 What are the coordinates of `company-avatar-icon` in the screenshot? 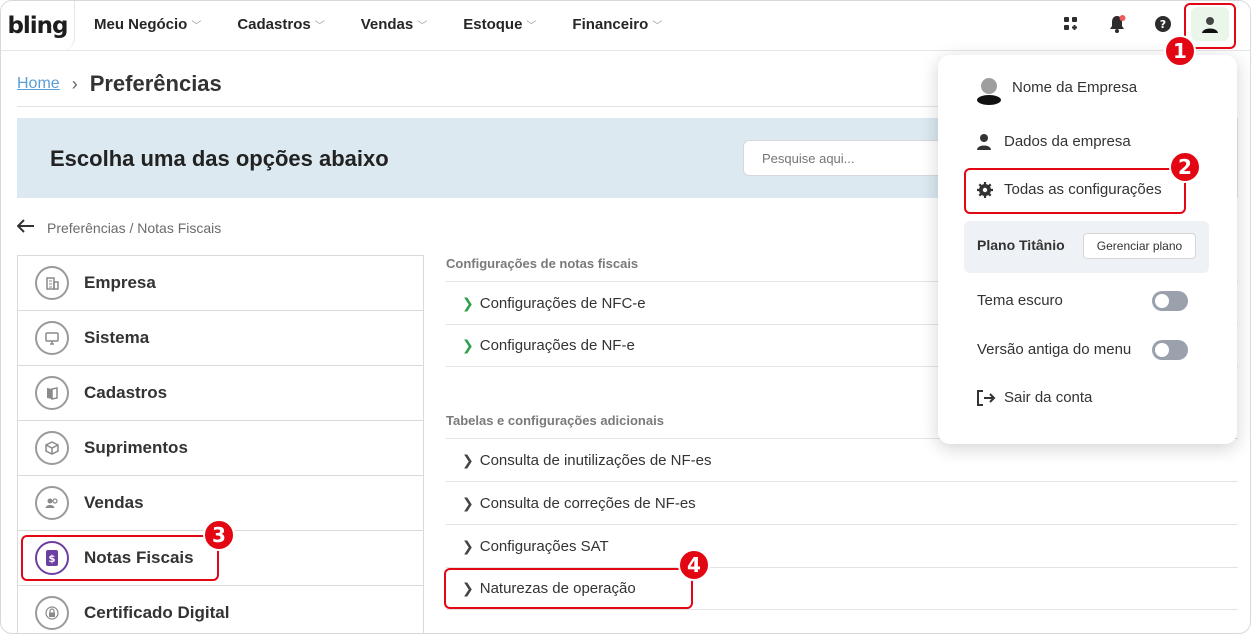 It's located at (989, 93).